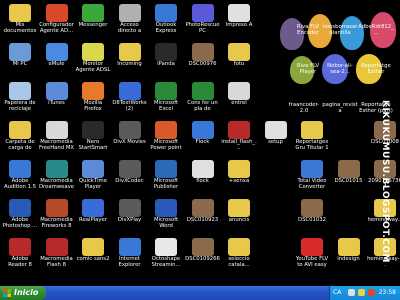 The height and width of the screenshot is (300, 400). I want to click on desktop-icon: Flock, so click(203, 141).